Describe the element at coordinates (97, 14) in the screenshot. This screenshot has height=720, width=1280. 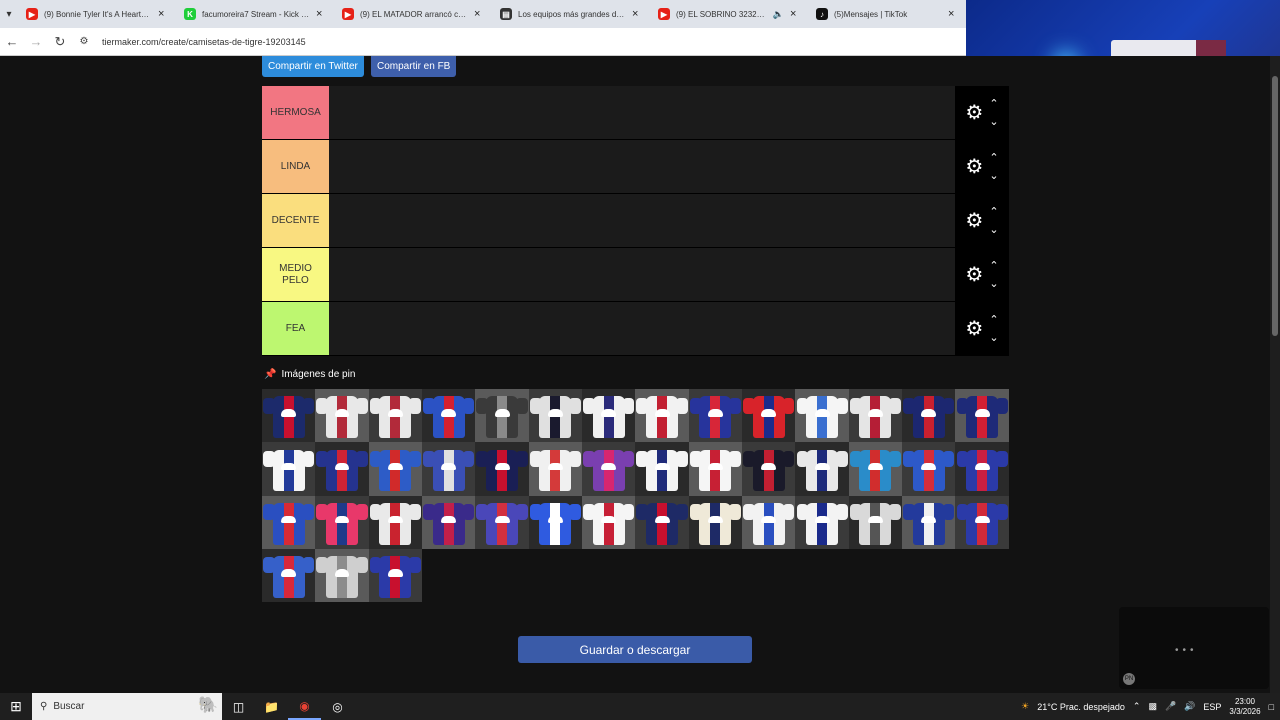
I see `browser-tab: ▶ (9) Bonnie Tyler It's A Heartache ×` at that location.